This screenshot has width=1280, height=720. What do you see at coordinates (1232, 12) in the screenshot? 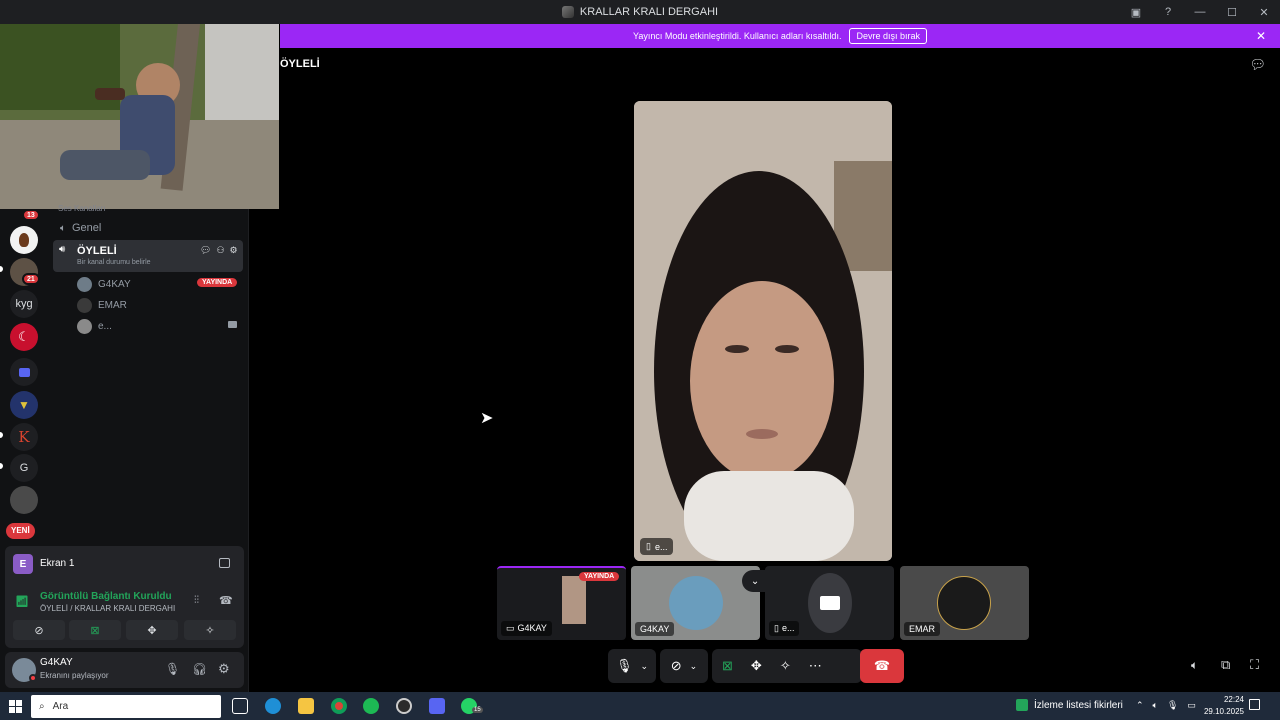
I see `maximize-button: ☐` at bounding box center [1232, 12].